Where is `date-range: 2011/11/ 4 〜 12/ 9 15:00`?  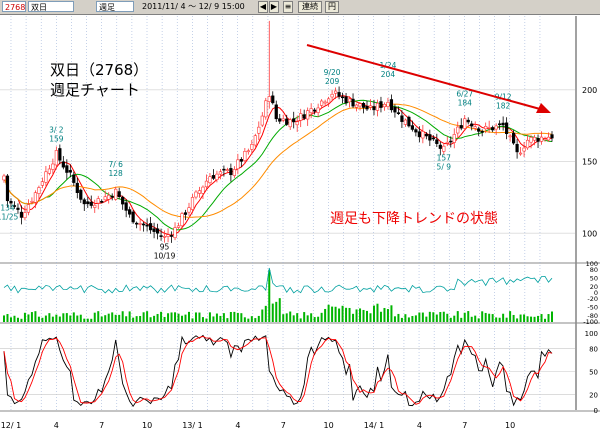 date-range: 2011/11/ 4 〜 12/ 9 15:00 is located at coordinates (193, 6).